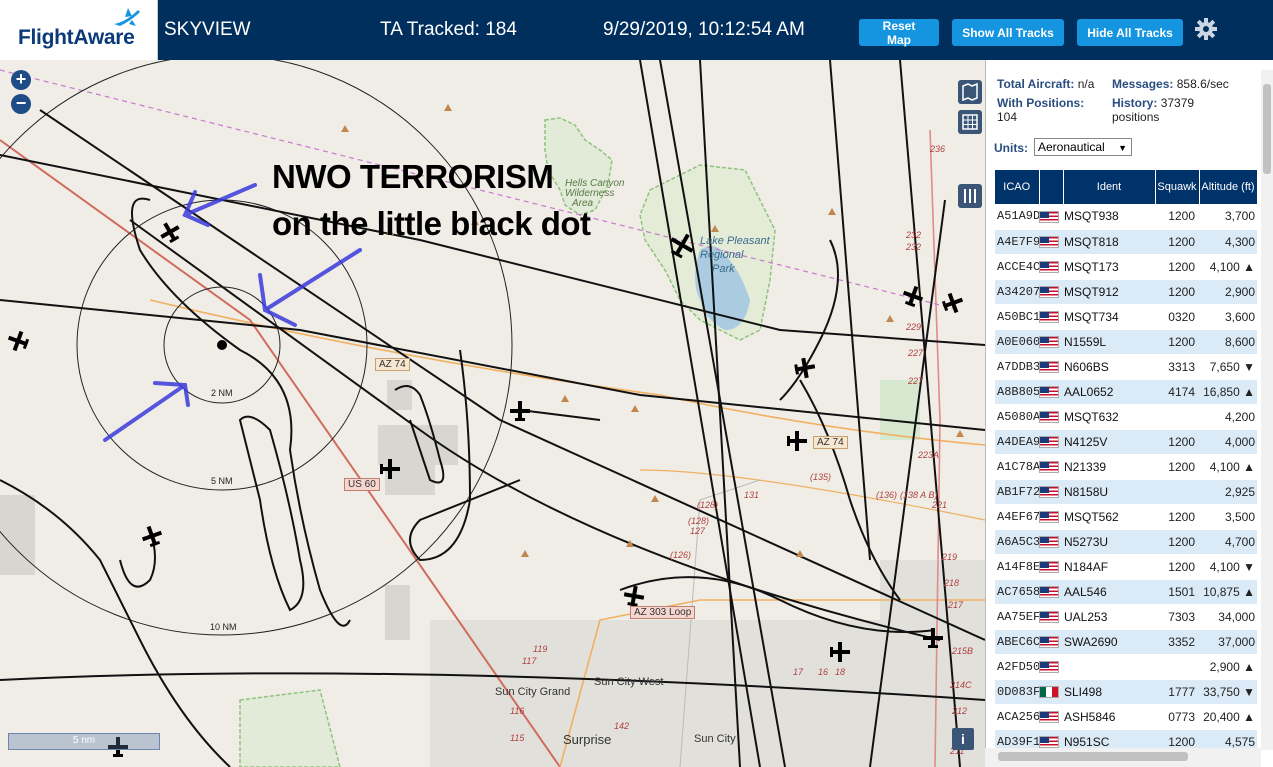 This screenshot has width=1273, height=767. Describe the element at coordinates (1228, 367) in the screenshot. I see `altitude-cell: 7,650 ▼` at that location.